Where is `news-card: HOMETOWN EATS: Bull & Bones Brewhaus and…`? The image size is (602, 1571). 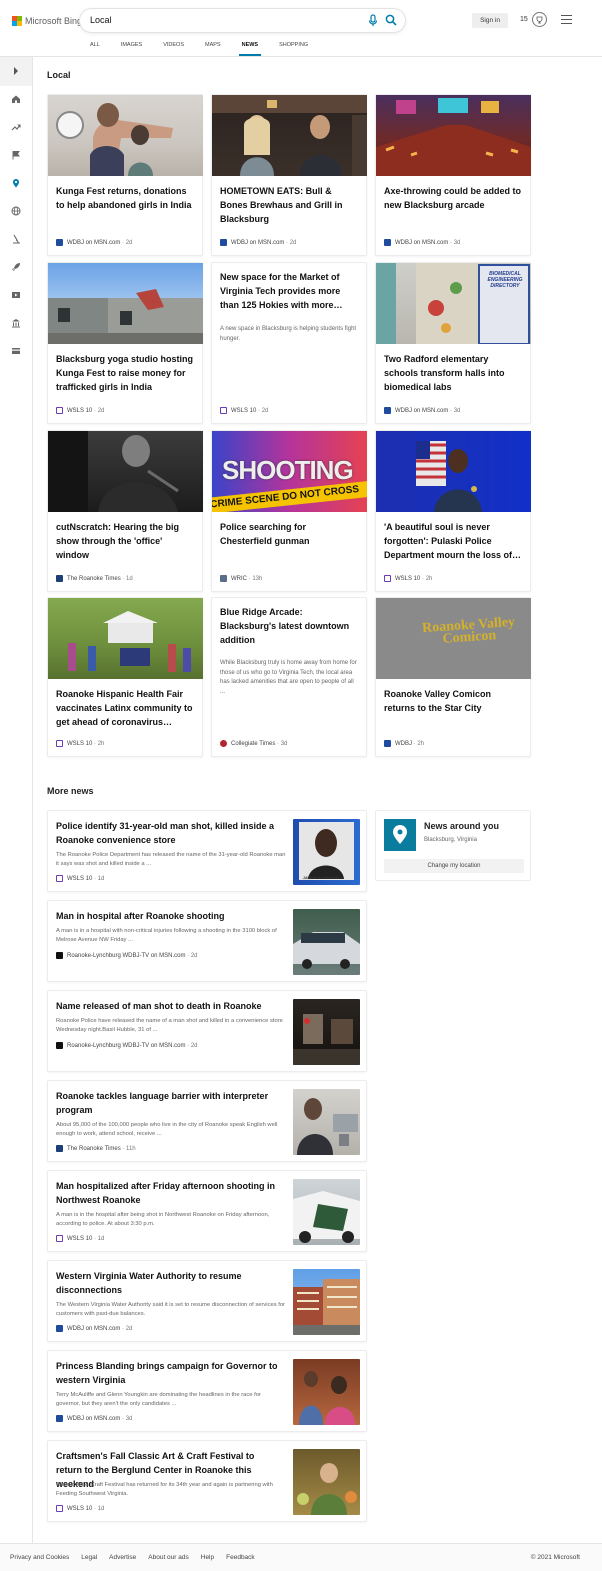 news-card: HOMETOWN EATS: Bull & Bones Brewhaus and… is located at coordinates (289, 175).